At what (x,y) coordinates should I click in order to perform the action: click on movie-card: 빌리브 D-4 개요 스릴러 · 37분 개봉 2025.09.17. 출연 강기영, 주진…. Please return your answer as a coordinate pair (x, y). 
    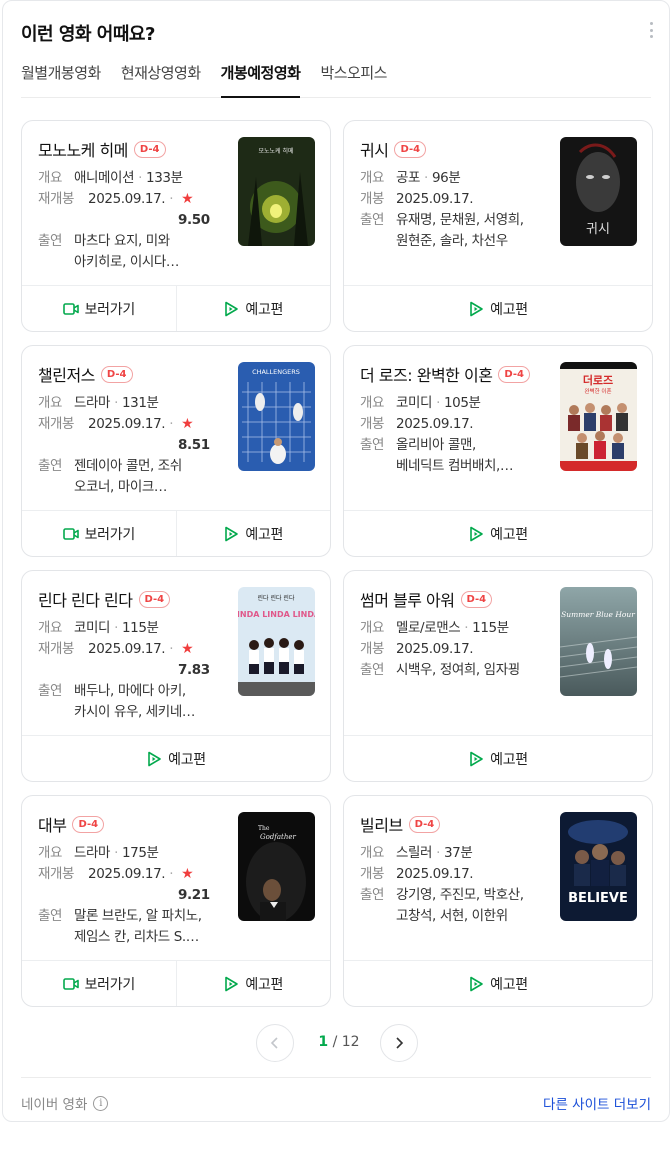
    Looking at the image, I should click on (498, 901).